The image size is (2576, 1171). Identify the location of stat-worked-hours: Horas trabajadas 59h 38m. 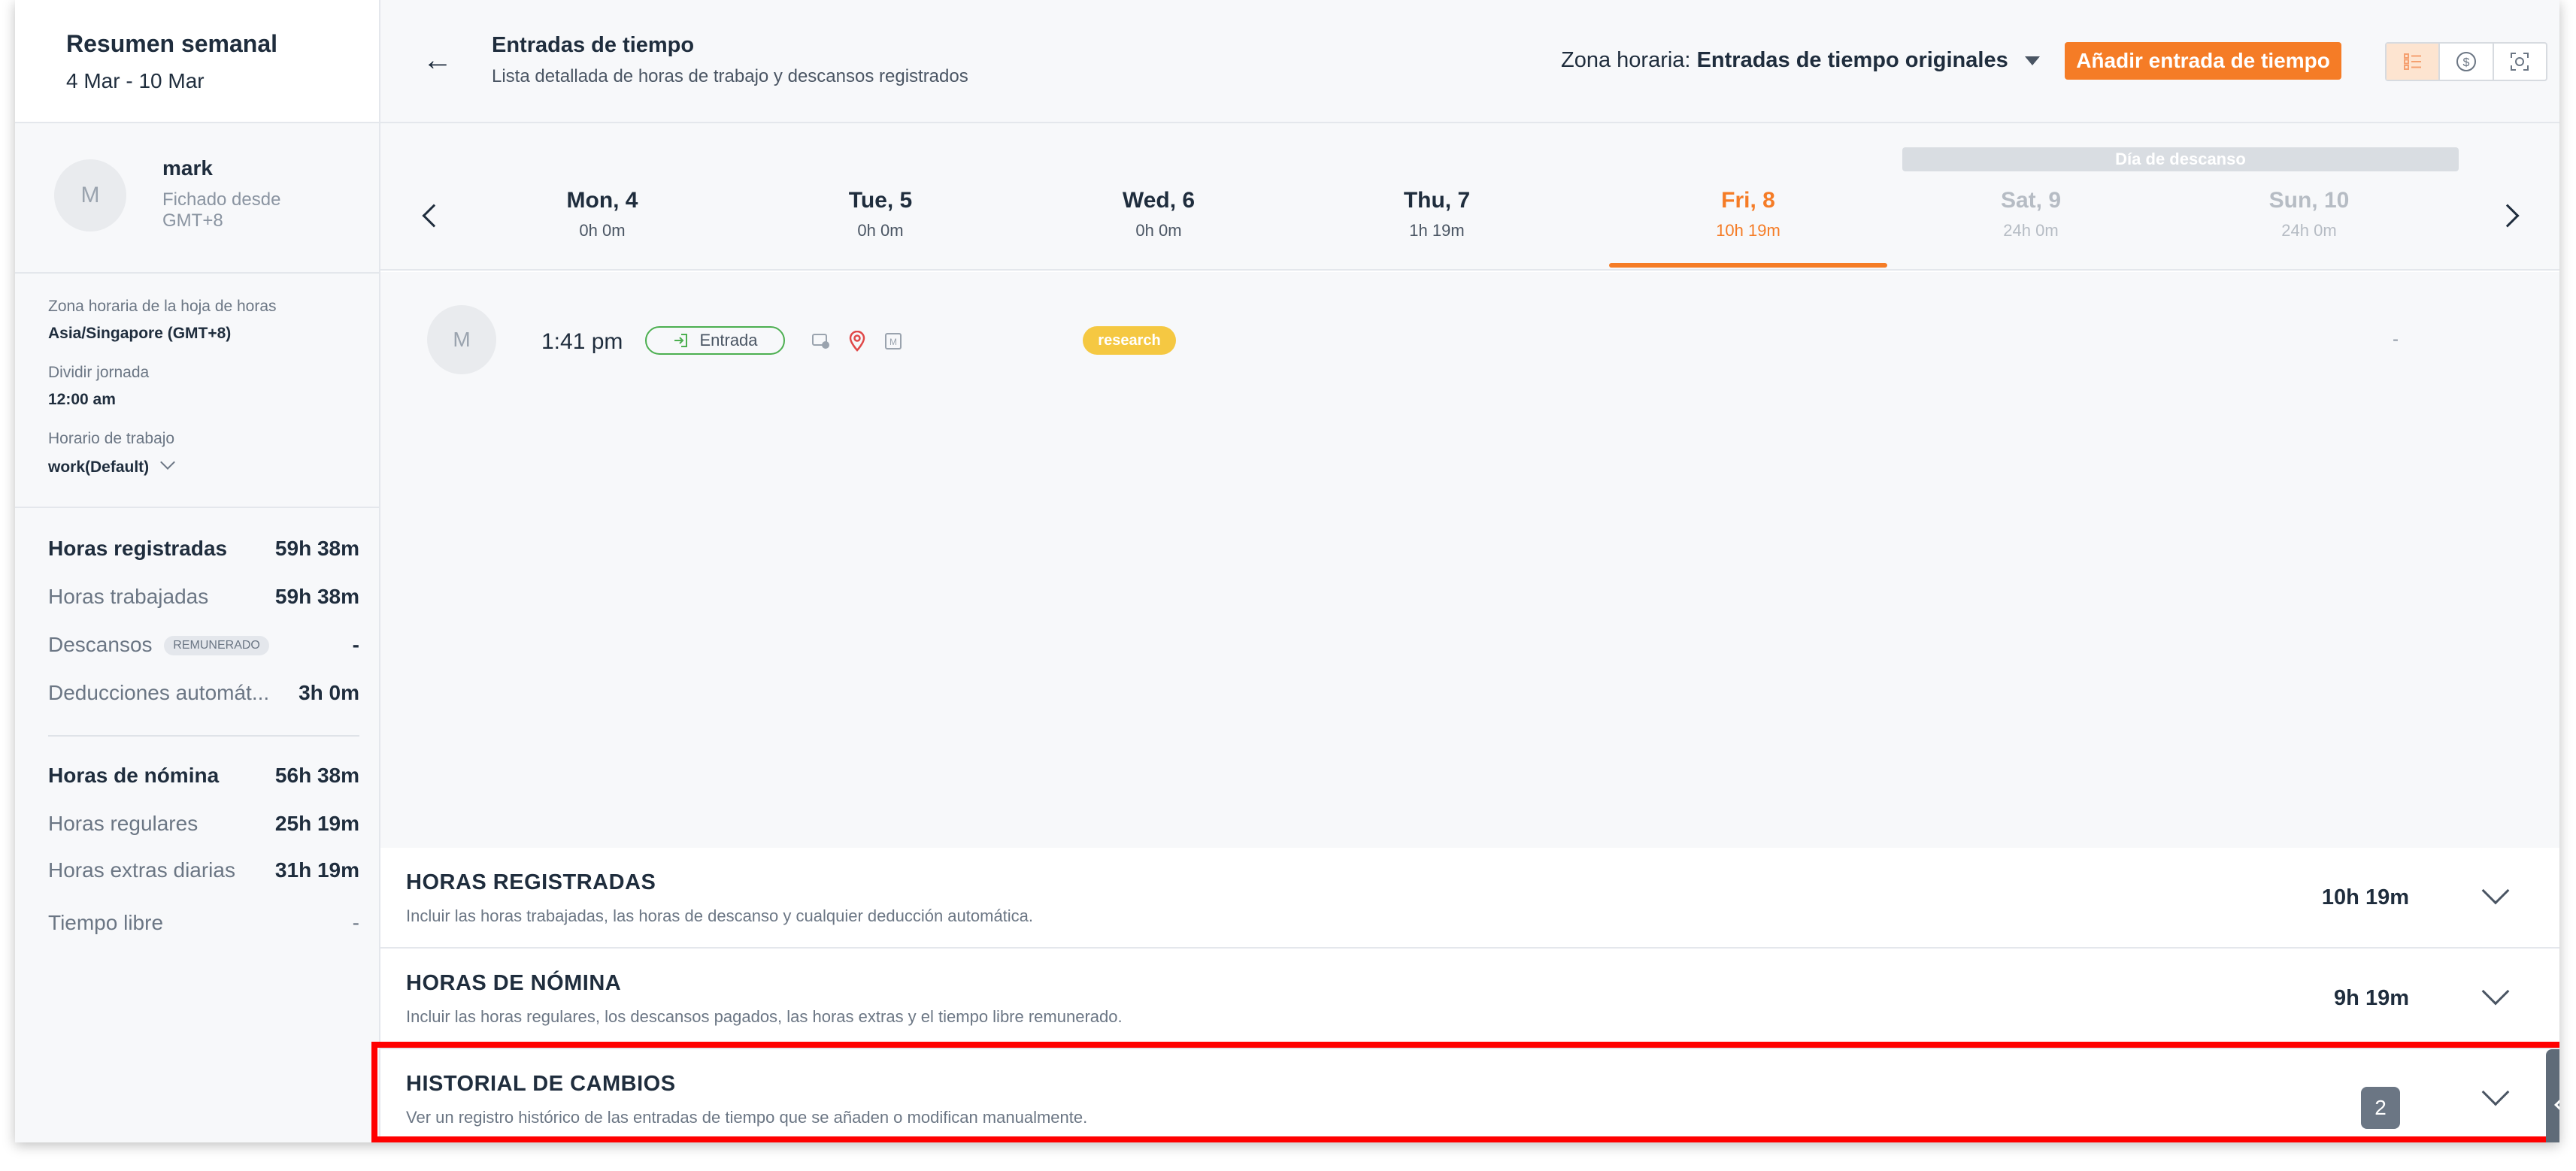
(203, 597).